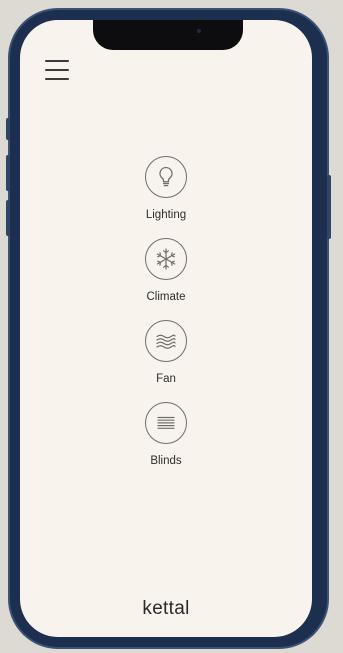  What do you see at coordinates (168, 35) in the screenshot?
I see `notch` at bounding box center [168, 35].